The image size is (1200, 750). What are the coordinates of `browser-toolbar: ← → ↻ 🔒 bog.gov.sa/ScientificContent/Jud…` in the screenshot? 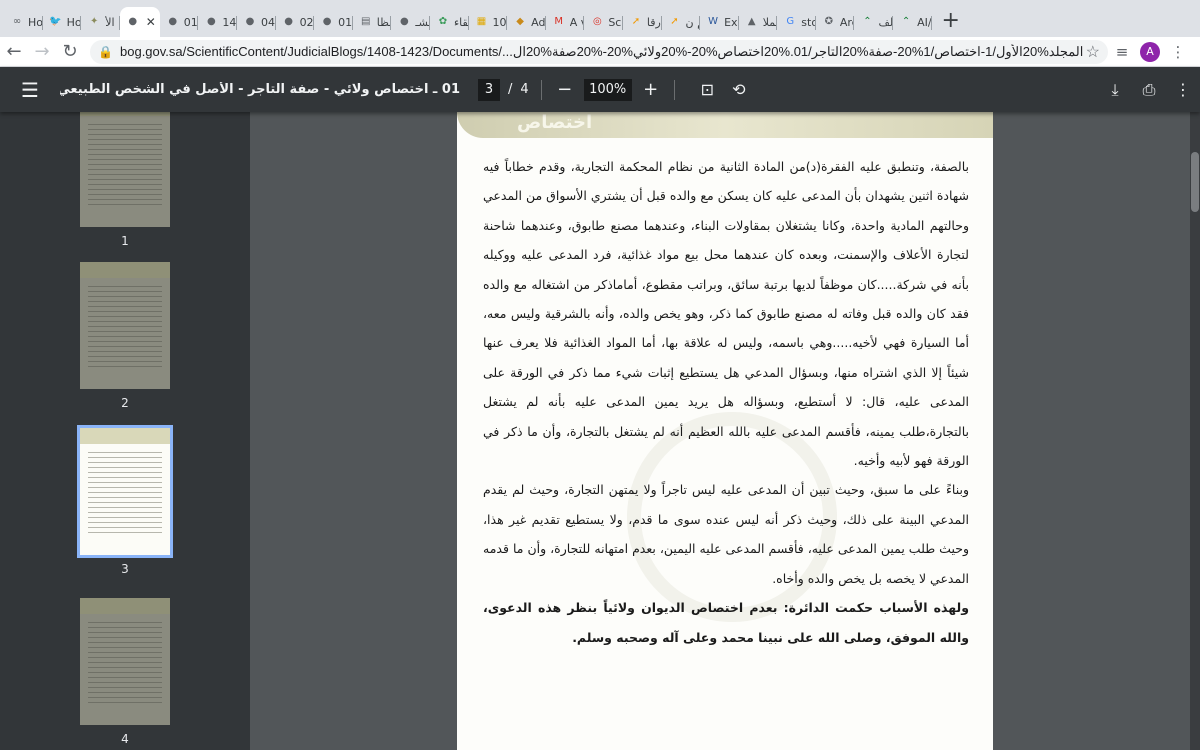 It's located at (600, 52).